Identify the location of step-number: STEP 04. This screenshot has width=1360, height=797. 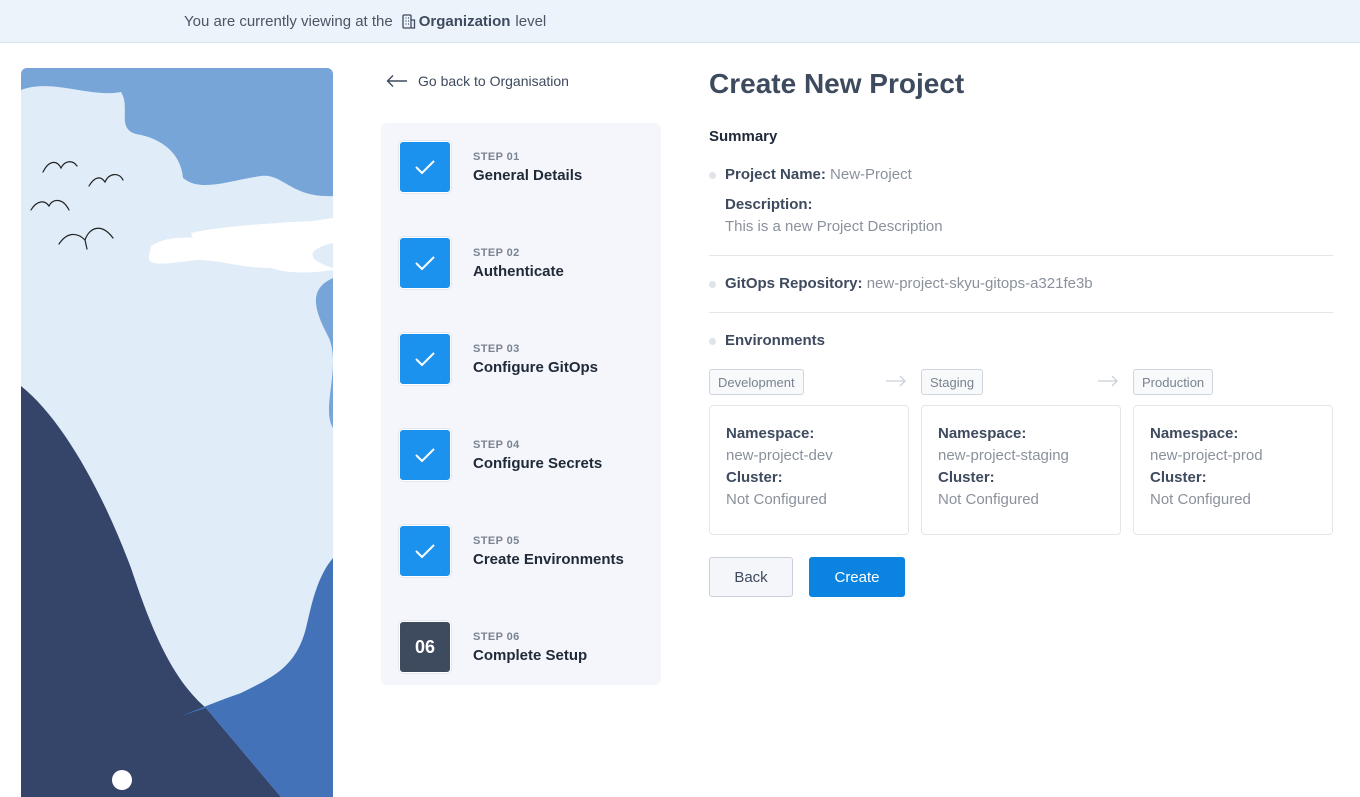
(496, 444).